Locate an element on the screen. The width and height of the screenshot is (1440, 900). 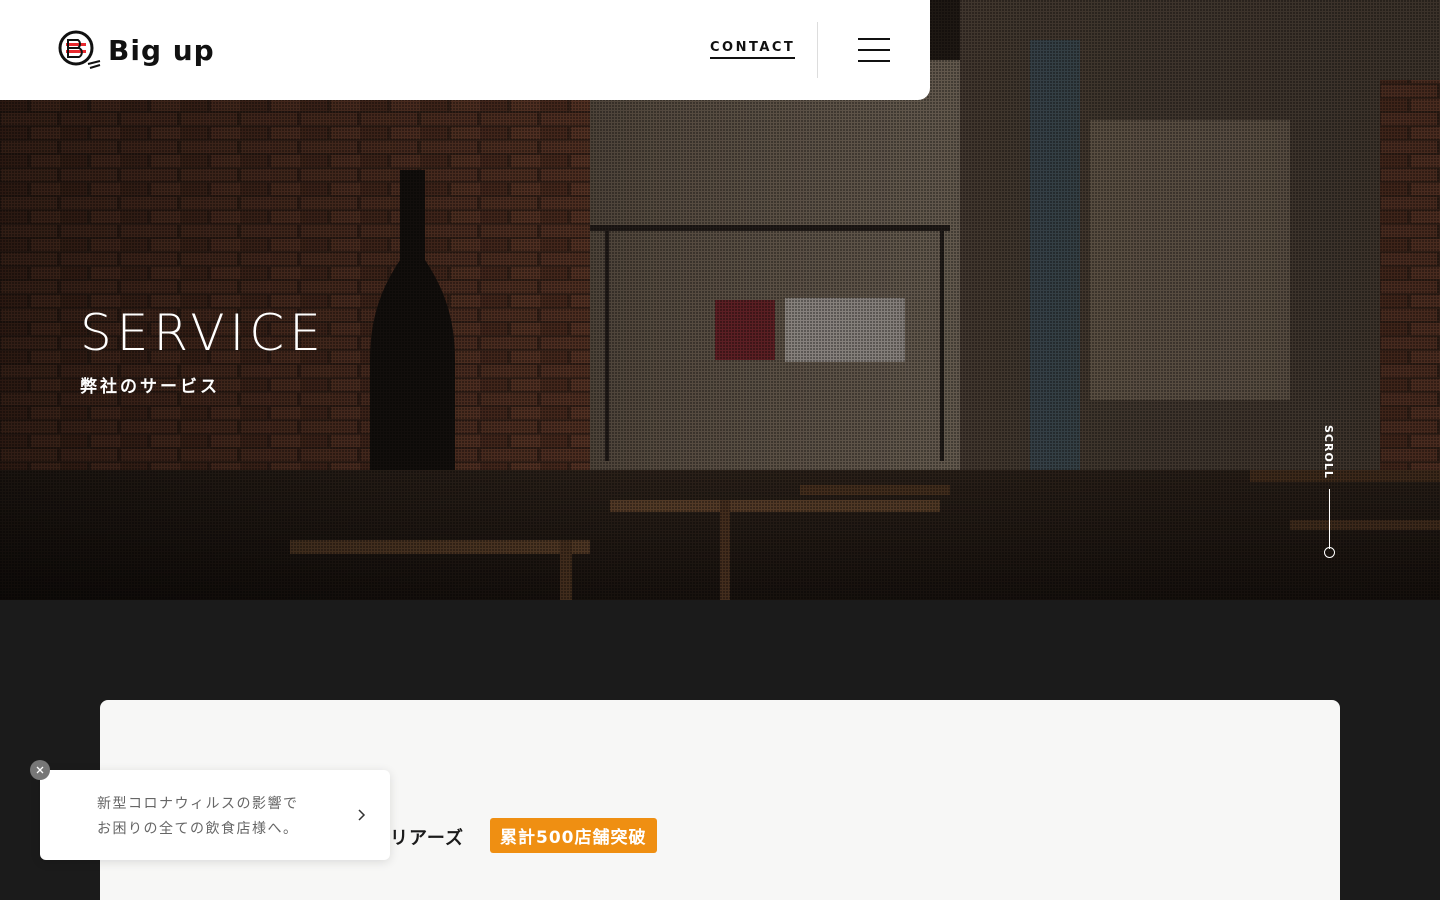
scroll-indicator: SCROLL is located at coordinates (1330, 495).